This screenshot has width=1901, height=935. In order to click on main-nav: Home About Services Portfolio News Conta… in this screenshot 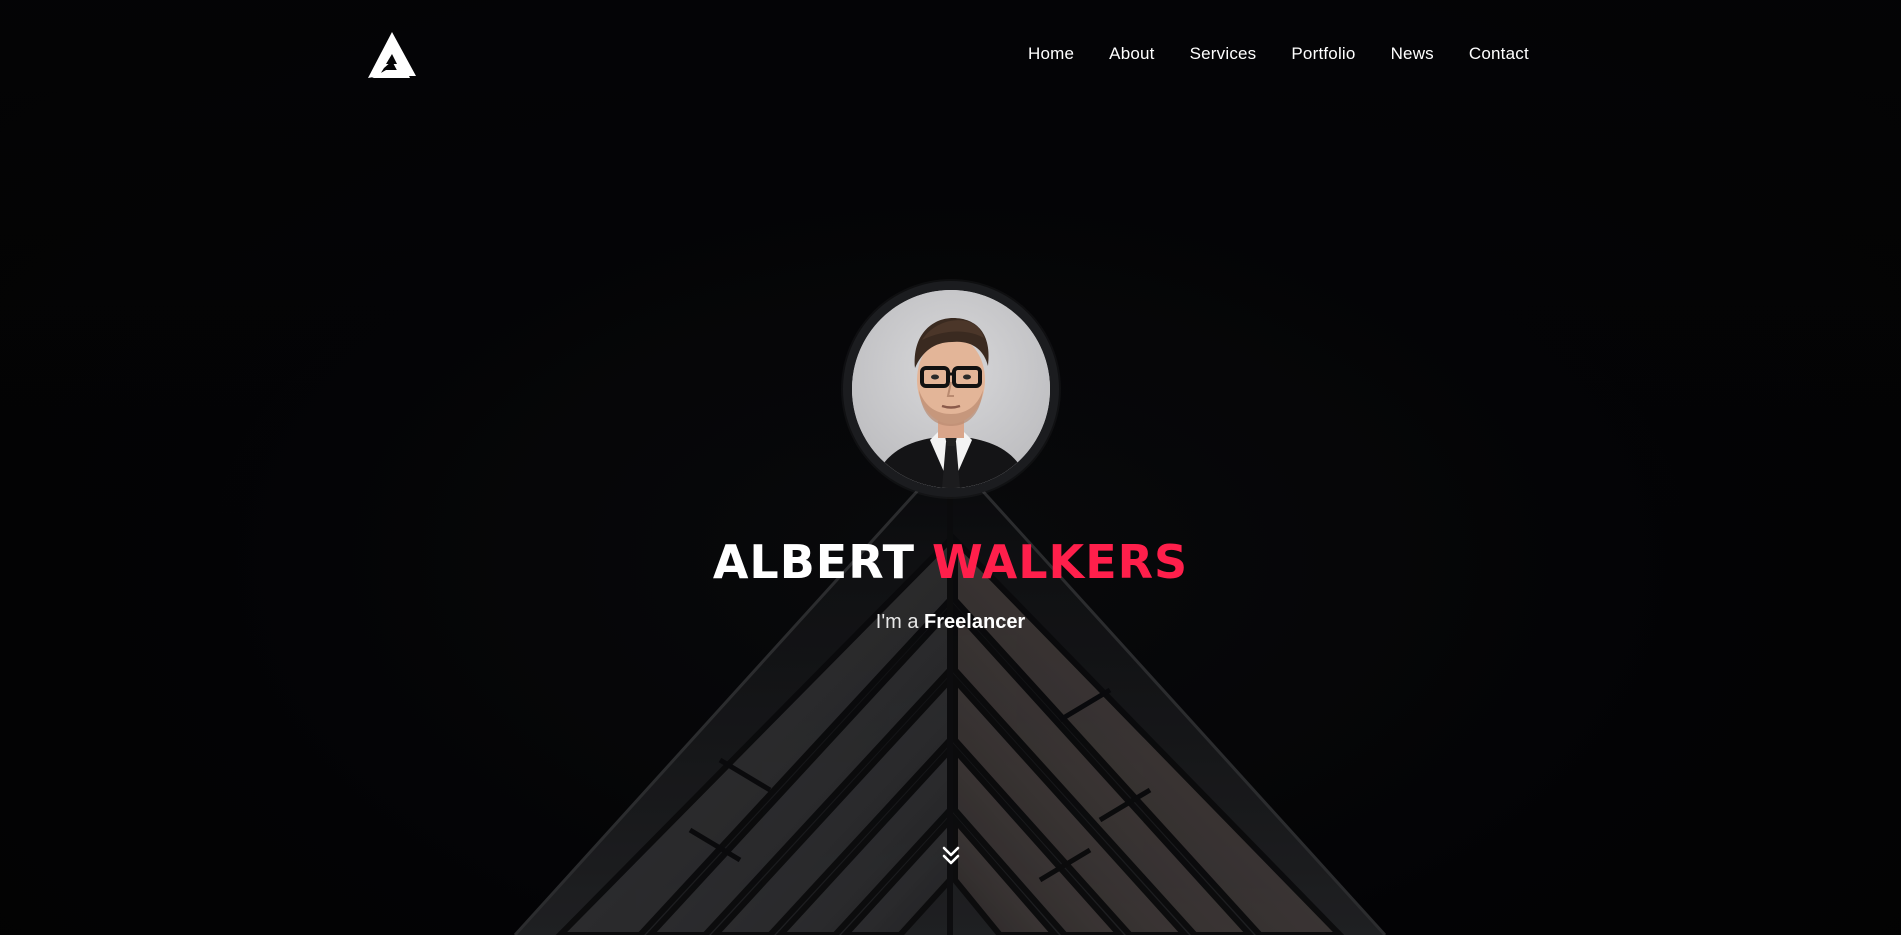, I will do `click(1278, 54)`.